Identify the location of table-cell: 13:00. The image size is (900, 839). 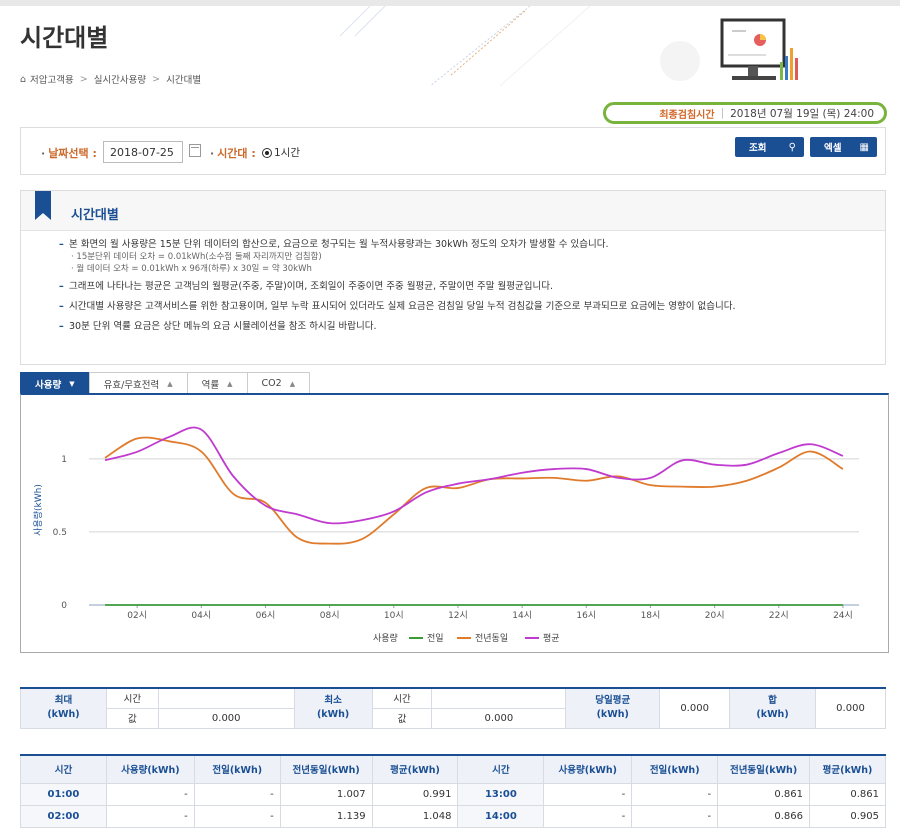
(501, 794).